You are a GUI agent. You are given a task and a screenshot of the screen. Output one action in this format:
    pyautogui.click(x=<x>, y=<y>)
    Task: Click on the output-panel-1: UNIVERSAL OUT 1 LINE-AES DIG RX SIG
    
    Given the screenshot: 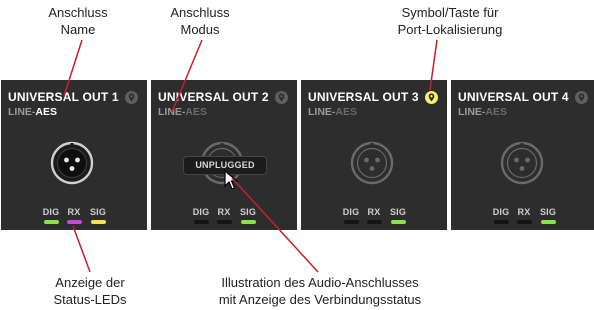 What is the action you would take?
    pyautogui.click(x=74, y=155)
    